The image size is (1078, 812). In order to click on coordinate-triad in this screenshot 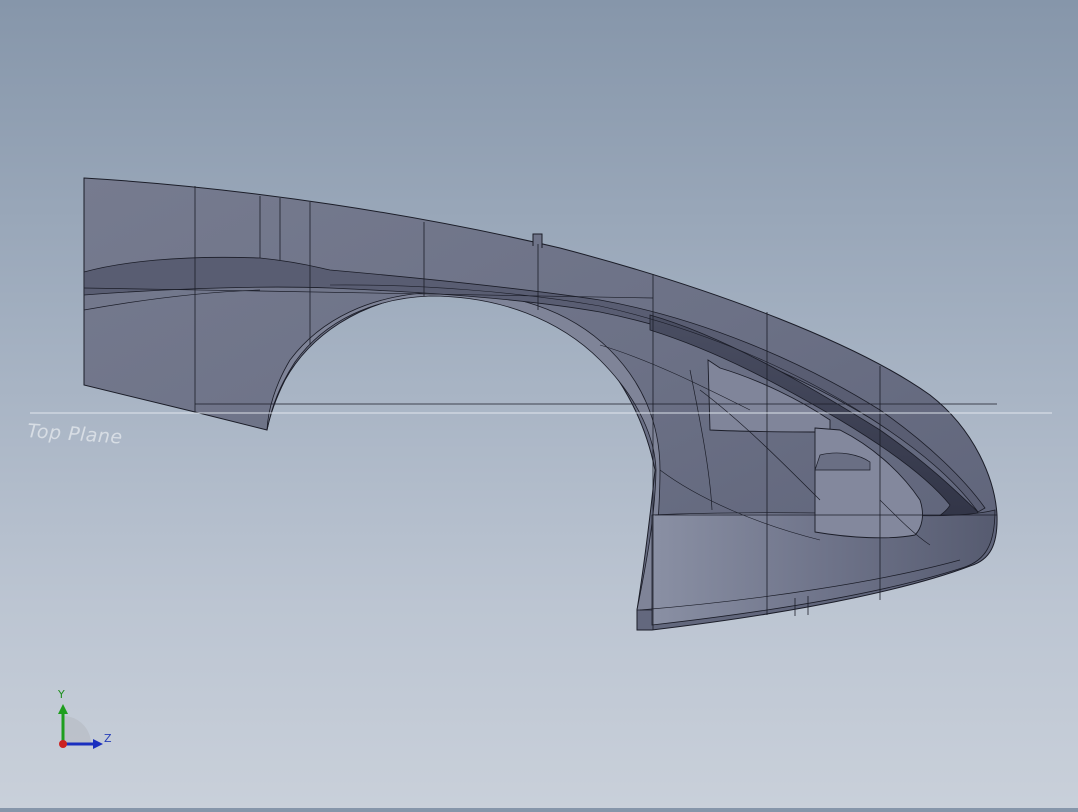, I will do `click(80, 726)`.